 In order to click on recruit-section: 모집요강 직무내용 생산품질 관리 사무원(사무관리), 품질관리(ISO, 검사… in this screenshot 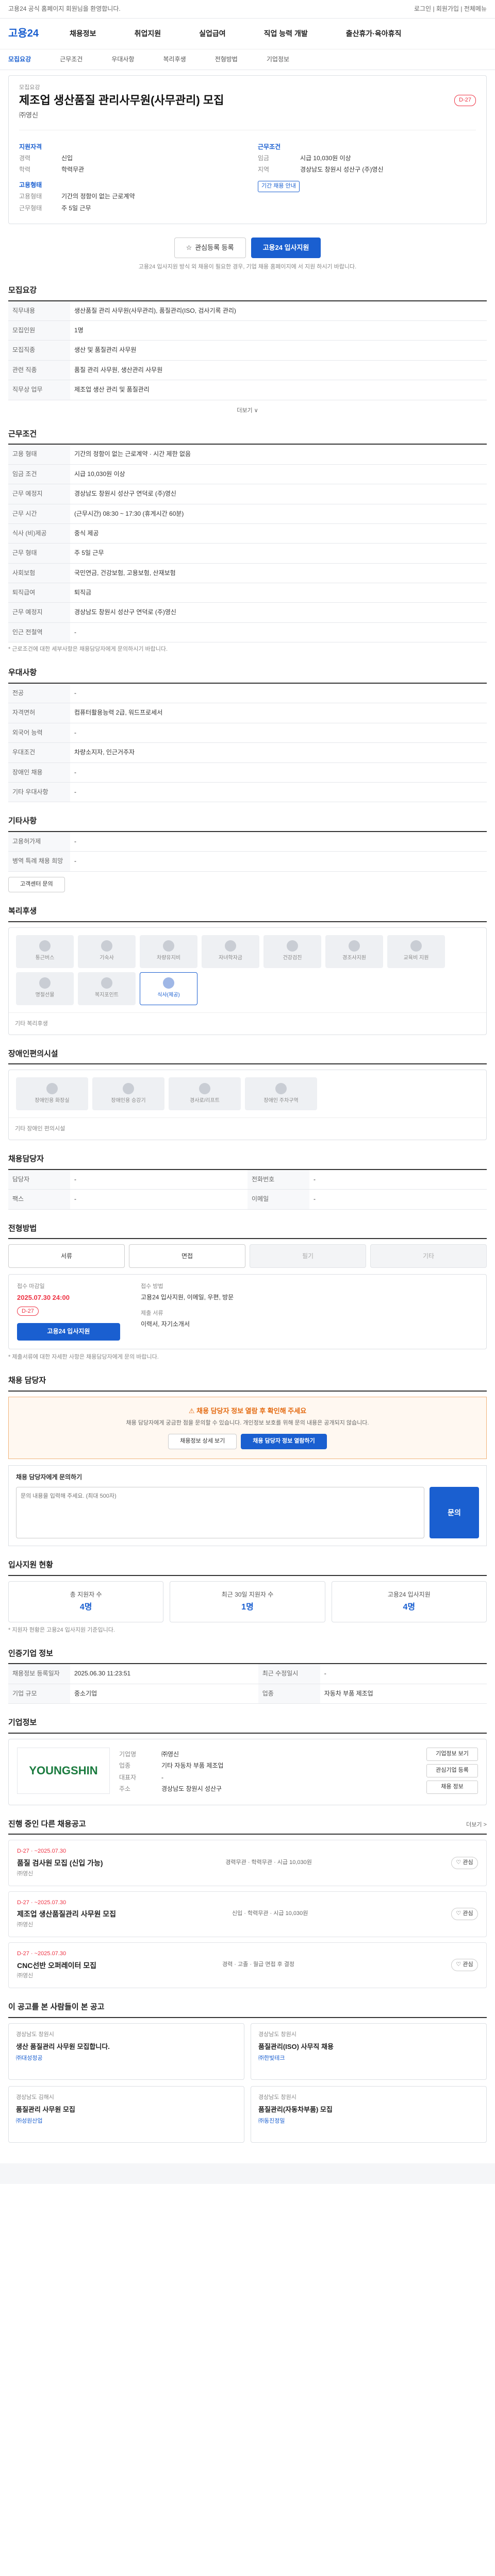, I will do `click(247, 350)`.